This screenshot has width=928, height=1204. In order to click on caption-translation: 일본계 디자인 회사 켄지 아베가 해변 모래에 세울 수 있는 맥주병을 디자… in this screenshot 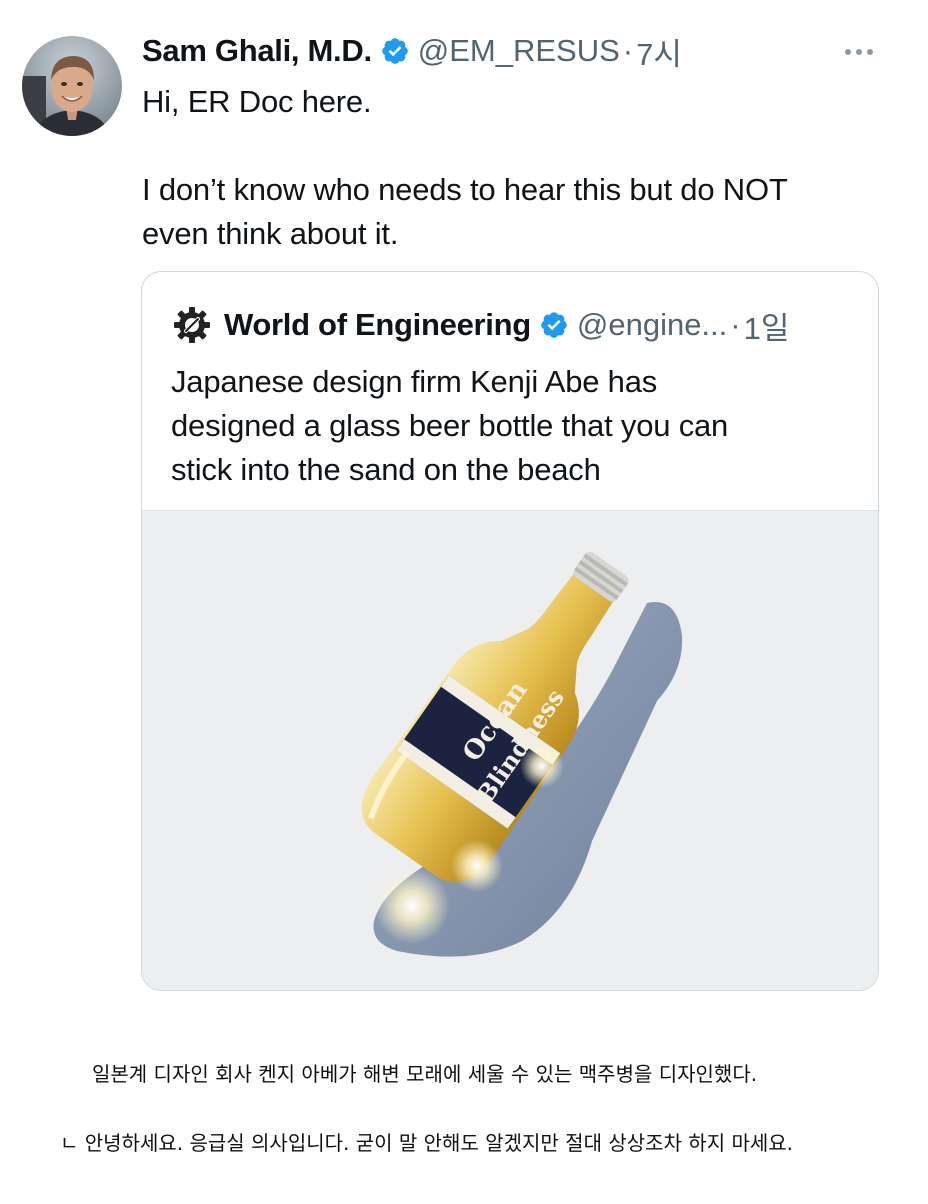, I will do `click(425, 1074)`.